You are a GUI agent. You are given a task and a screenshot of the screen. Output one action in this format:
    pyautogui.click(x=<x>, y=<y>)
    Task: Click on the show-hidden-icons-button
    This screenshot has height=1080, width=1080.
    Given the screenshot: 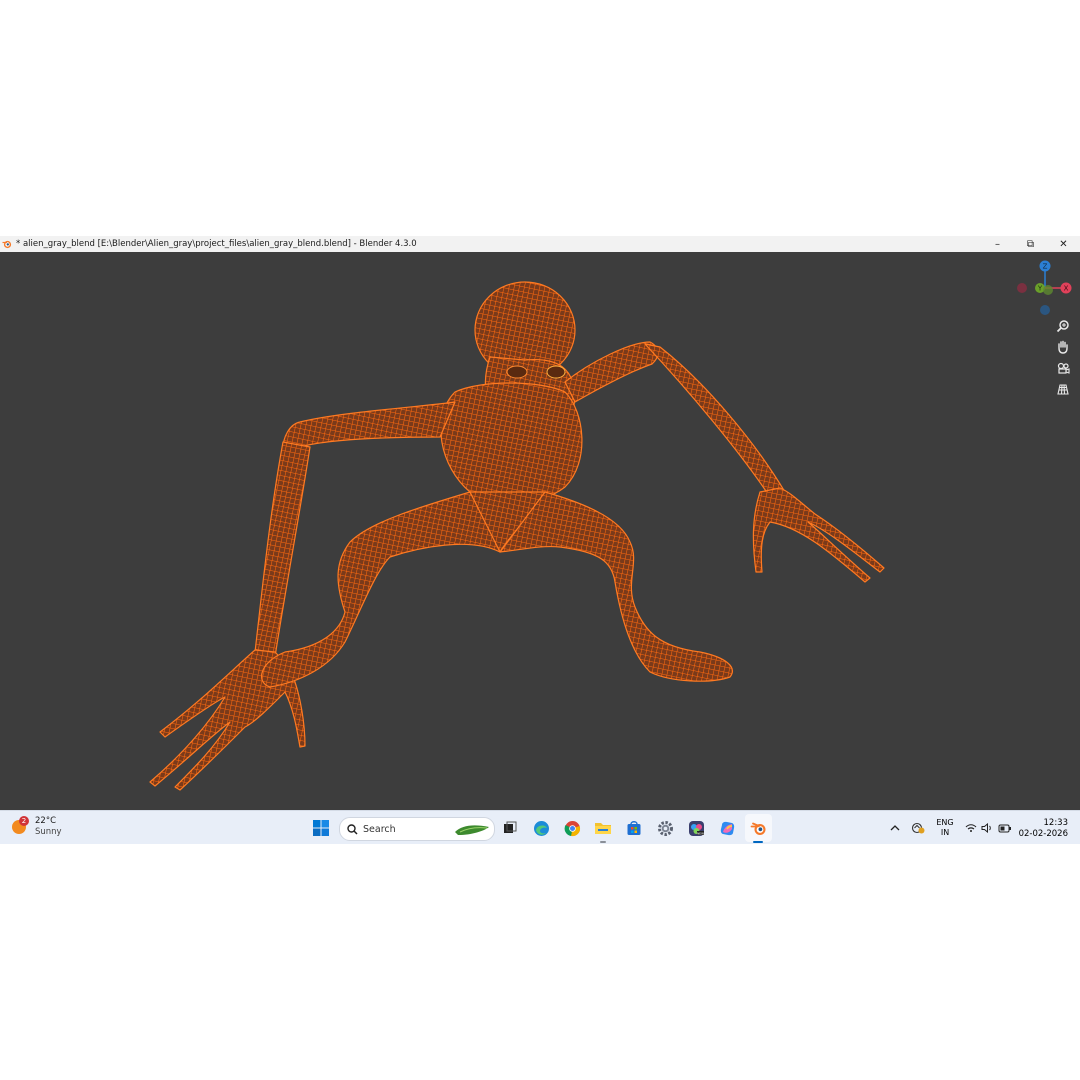 What is the action you would take?
    pyautogui.click(x=895, y=827)
    